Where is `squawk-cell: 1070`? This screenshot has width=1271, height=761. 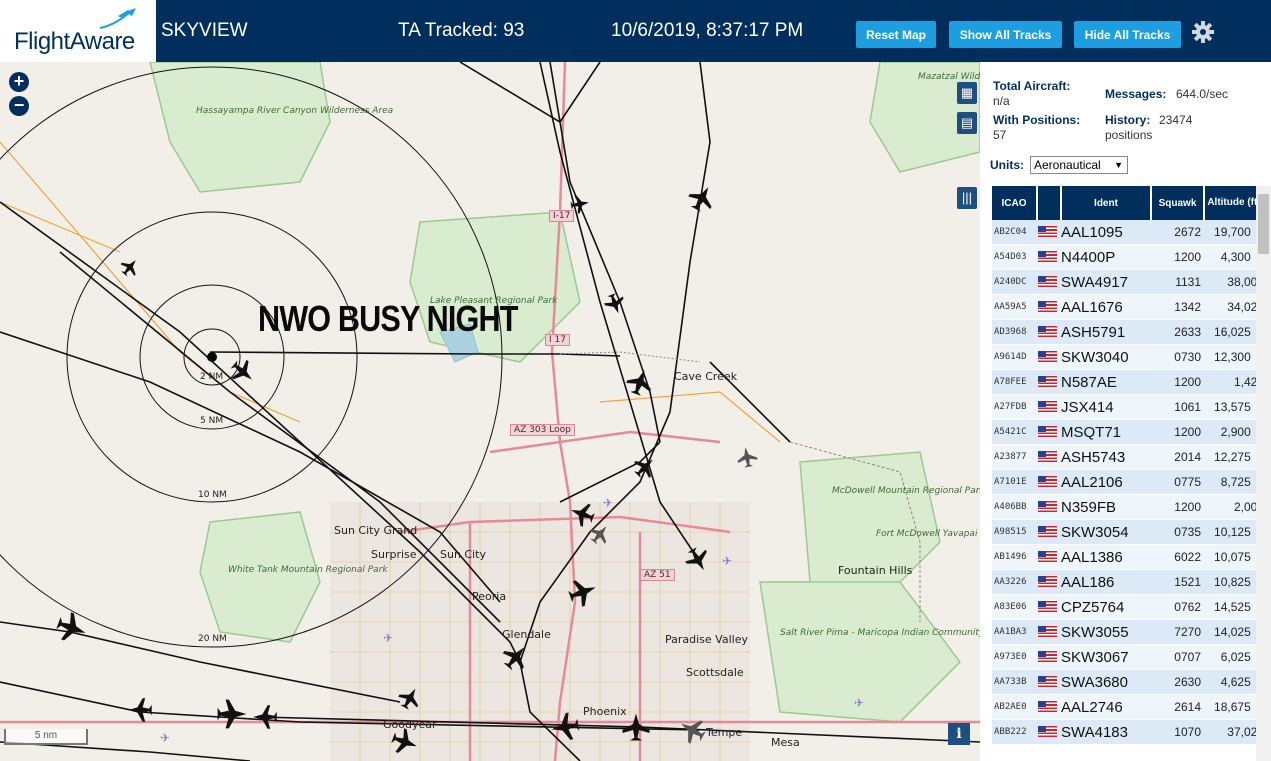
squawk-cell: 1070 is located at coordinates (1177, 732).